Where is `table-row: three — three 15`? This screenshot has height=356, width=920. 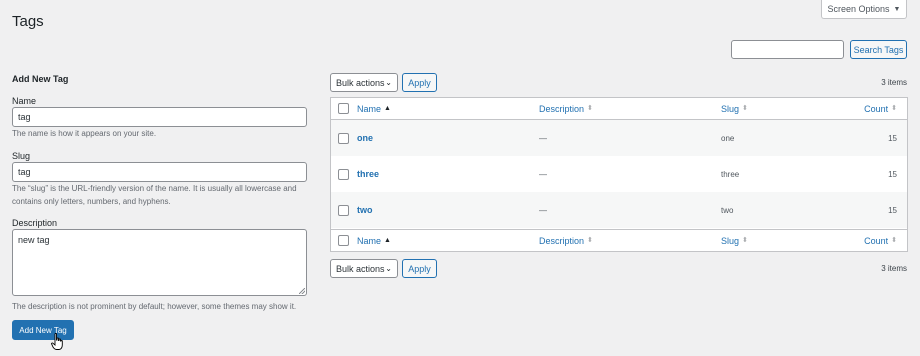
table-row: three — three 15 is located at coordinates (619, 174).